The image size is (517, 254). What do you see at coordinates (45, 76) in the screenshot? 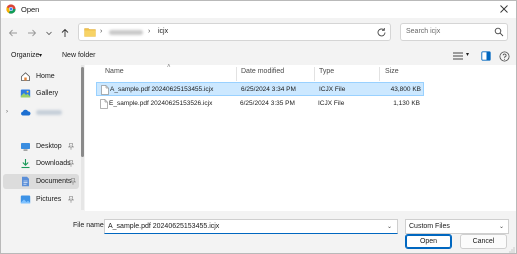
I see `sidebar-item-label: Home` at bounding box center [45, 76].